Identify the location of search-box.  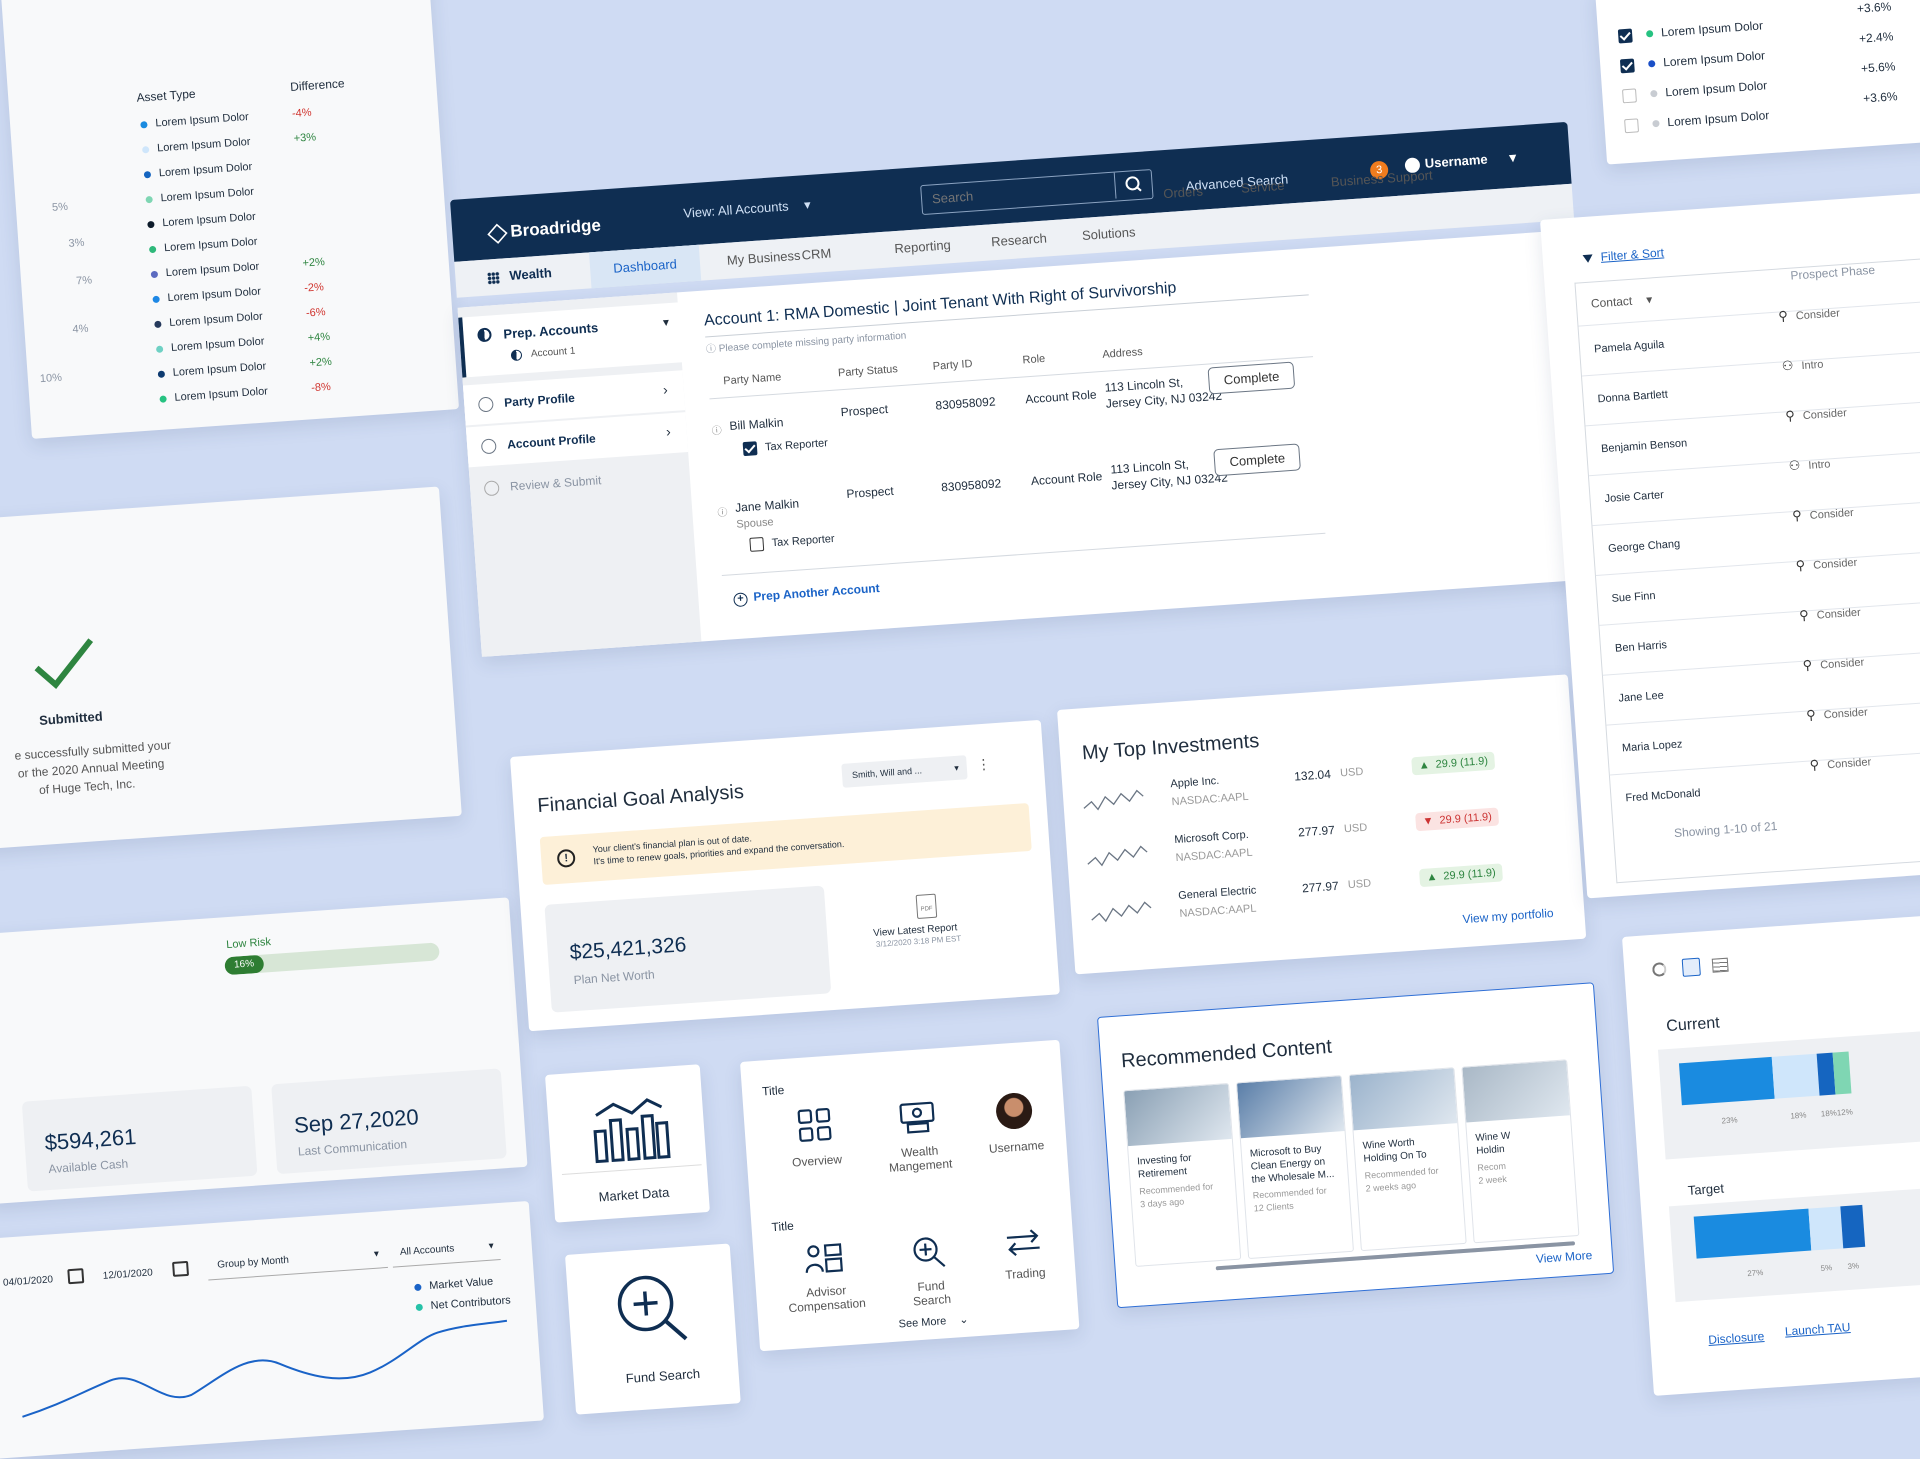
(1037, 192).